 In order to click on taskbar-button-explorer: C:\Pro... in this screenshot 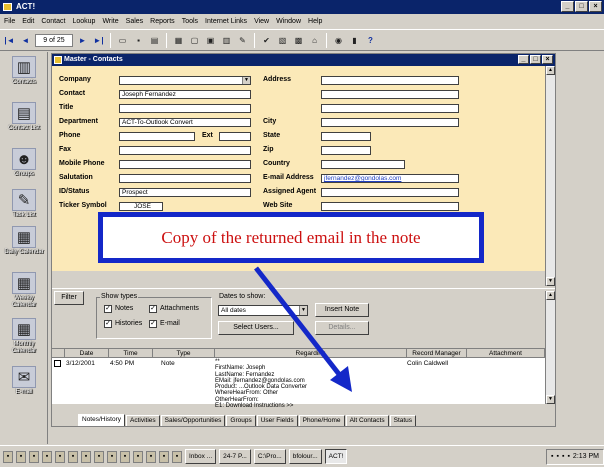, I will do `click(269, 456)`.